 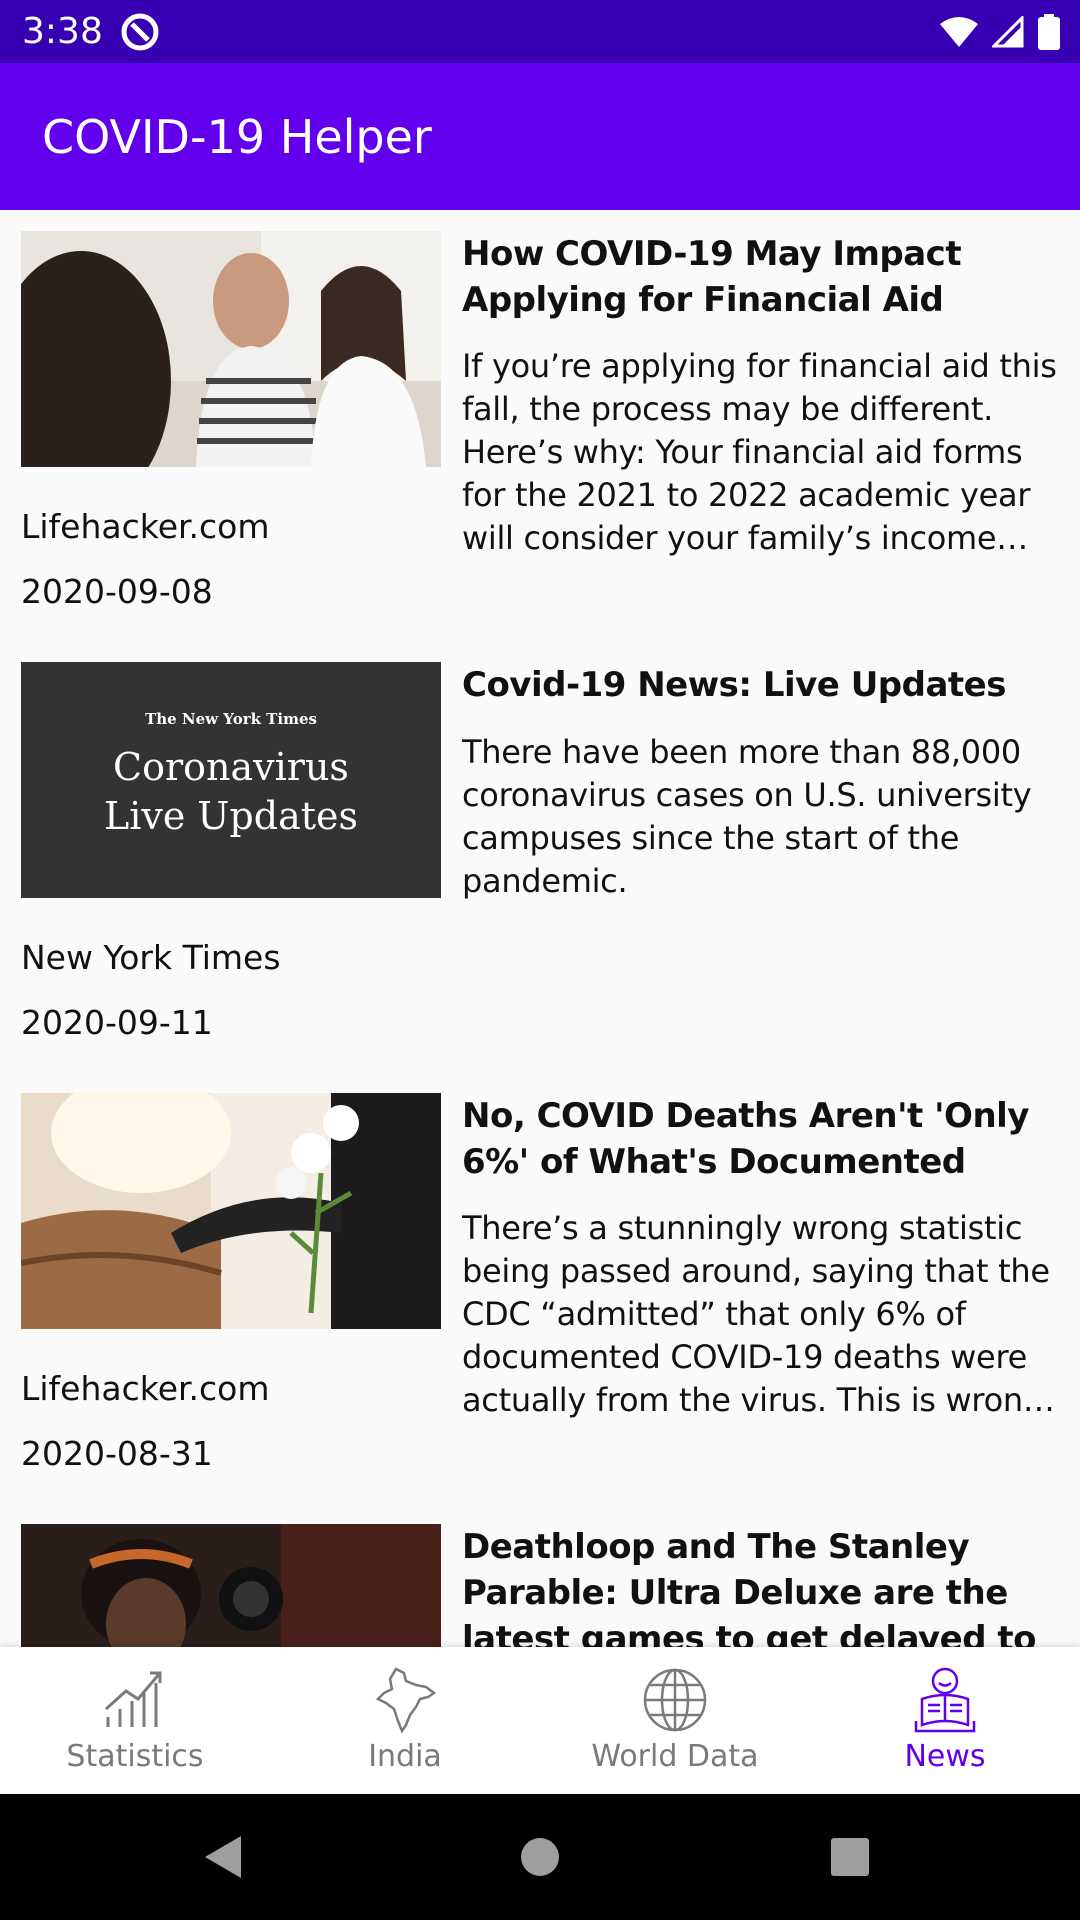 I want to click on app-title: COVID-19 Helper, so click(x=237, y=137).